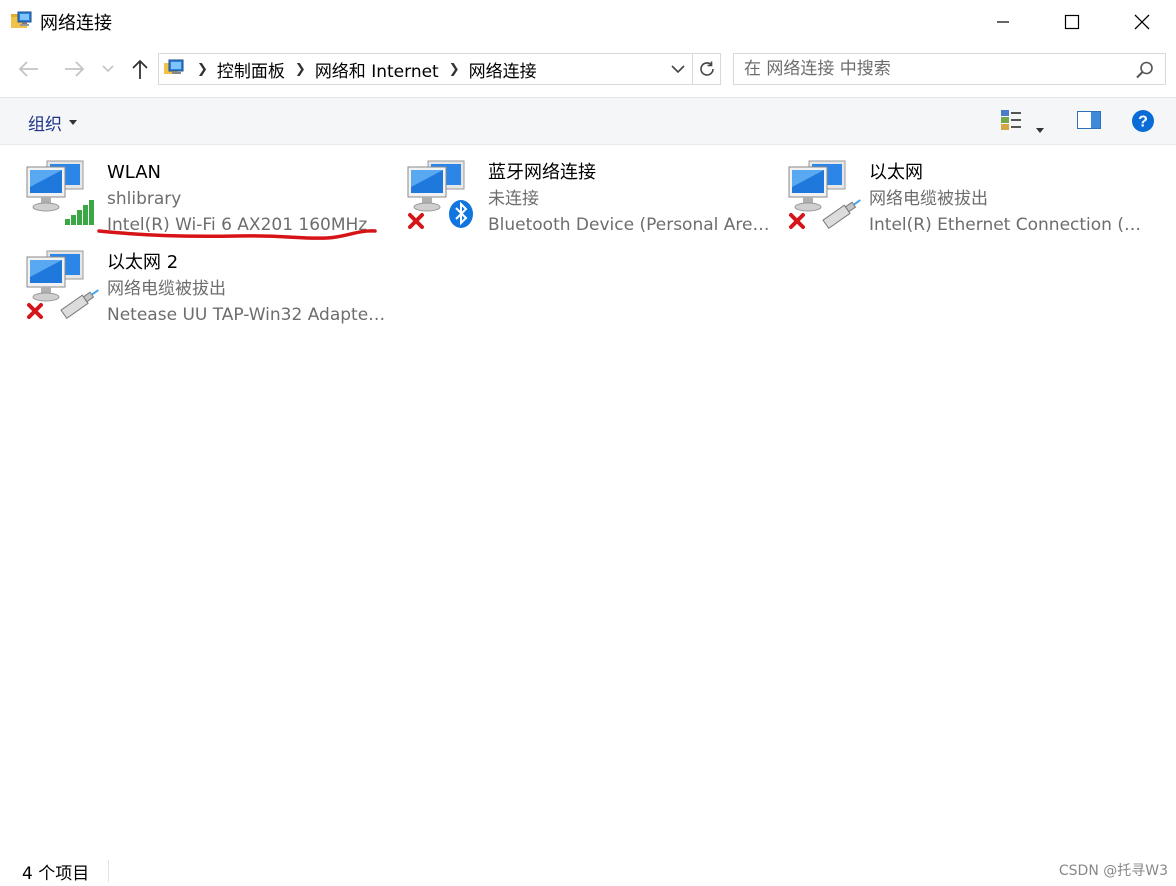  I want to click on breadcrumb-network-internet: 网络和 Internet, so click(377, 69).